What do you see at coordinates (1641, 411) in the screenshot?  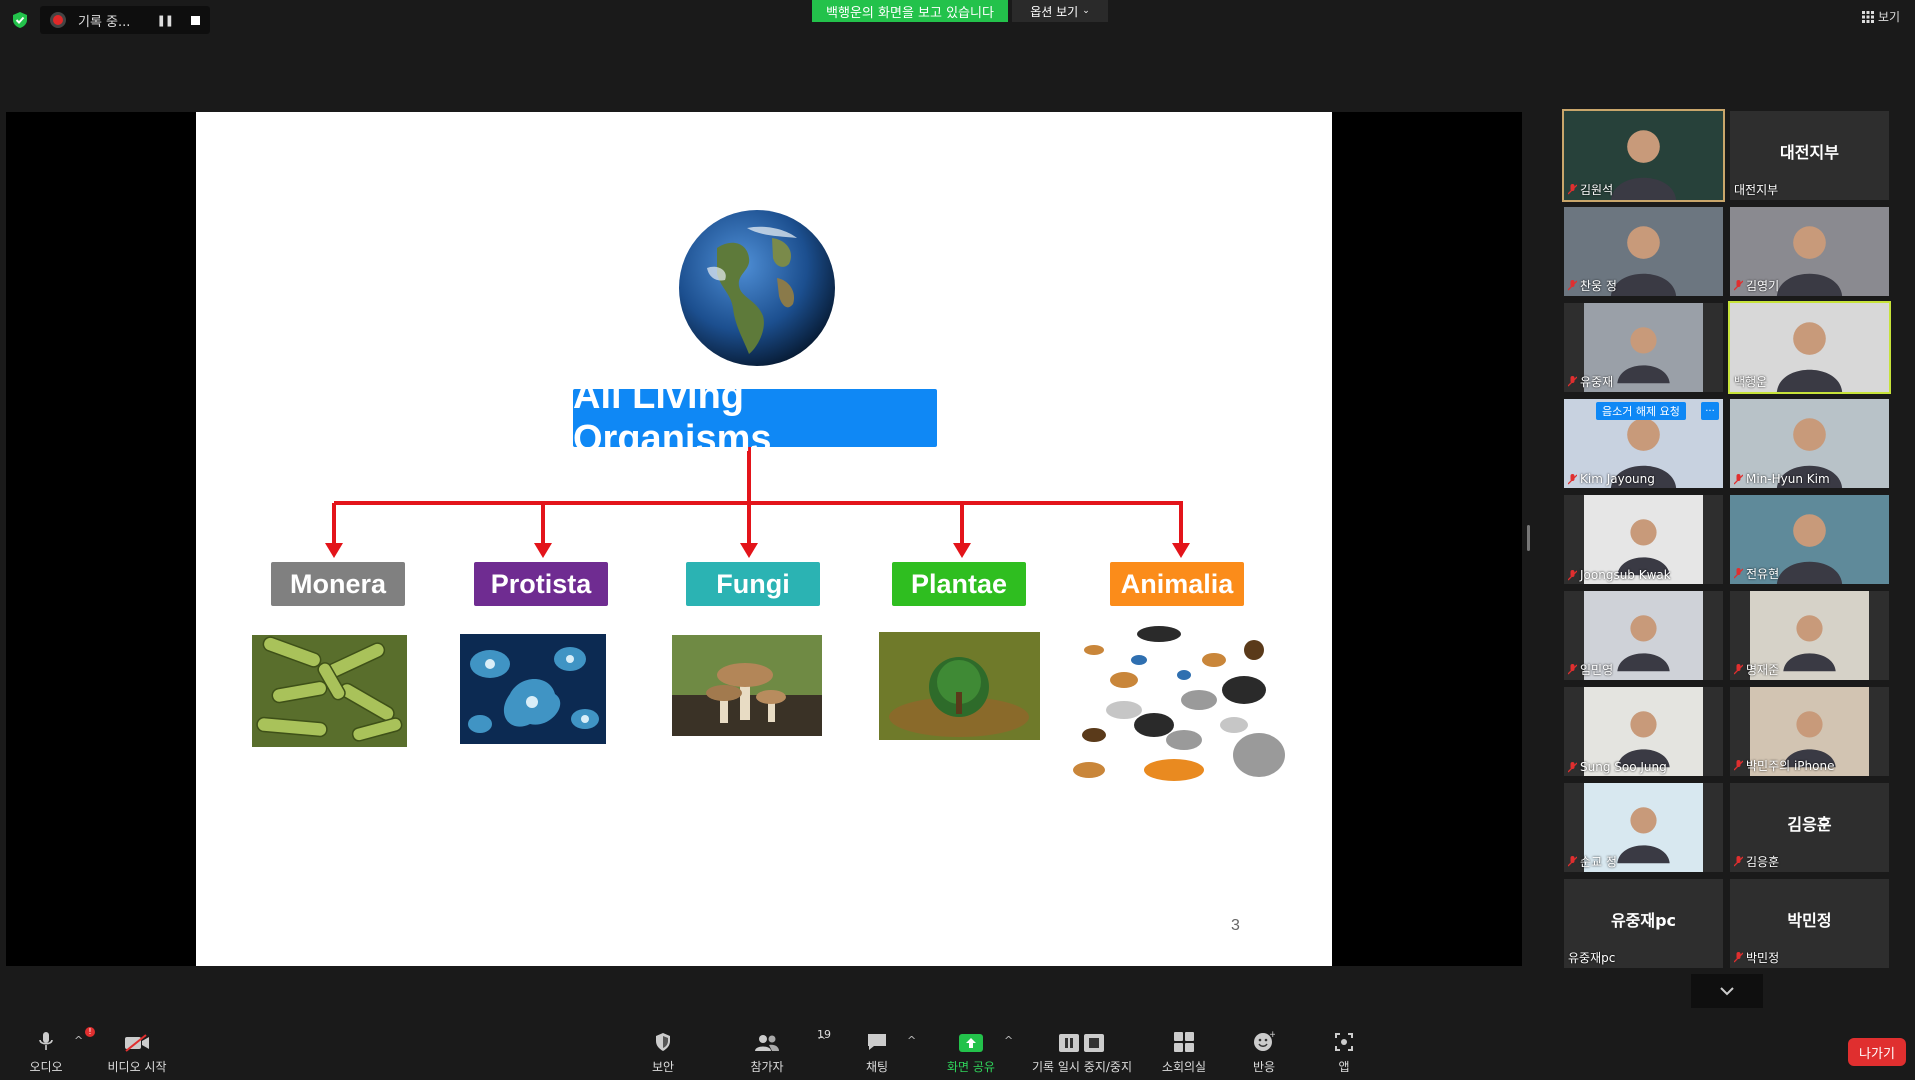 I see `unmute-request-badge: 음소거 해제 요청` at bounding box center [1641, 411].